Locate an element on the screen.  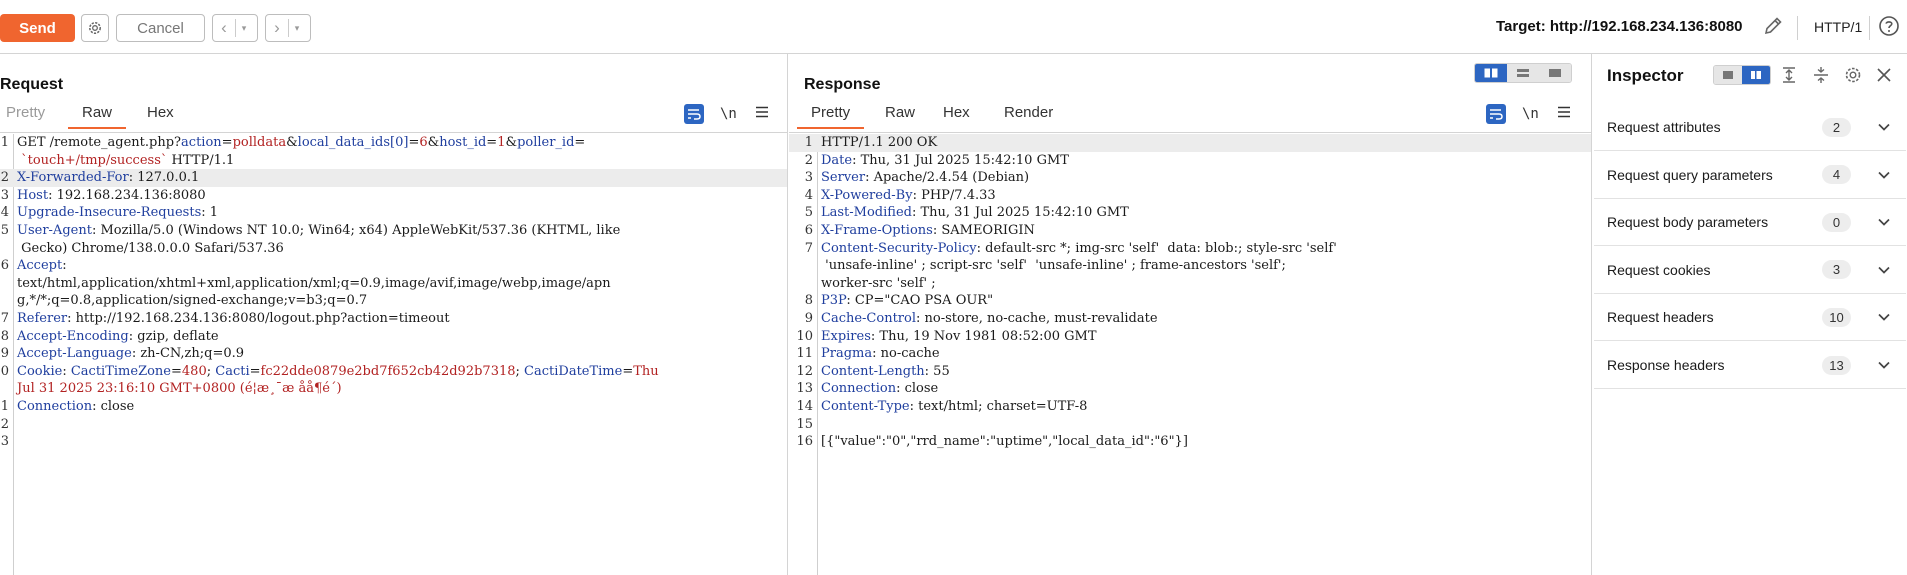
code-line: 15 is located at coordinates (1190, 425).